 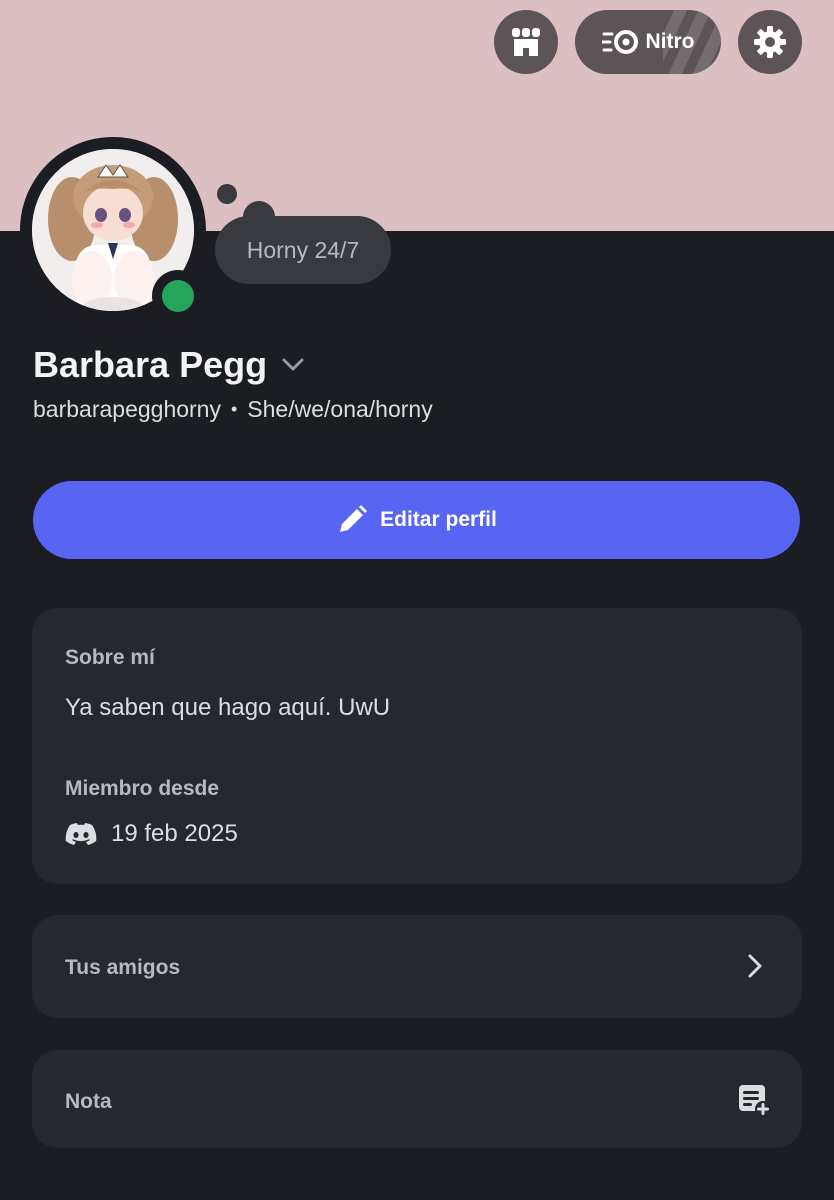 I want to click on online-status-dot, so click(x=178, y=296).